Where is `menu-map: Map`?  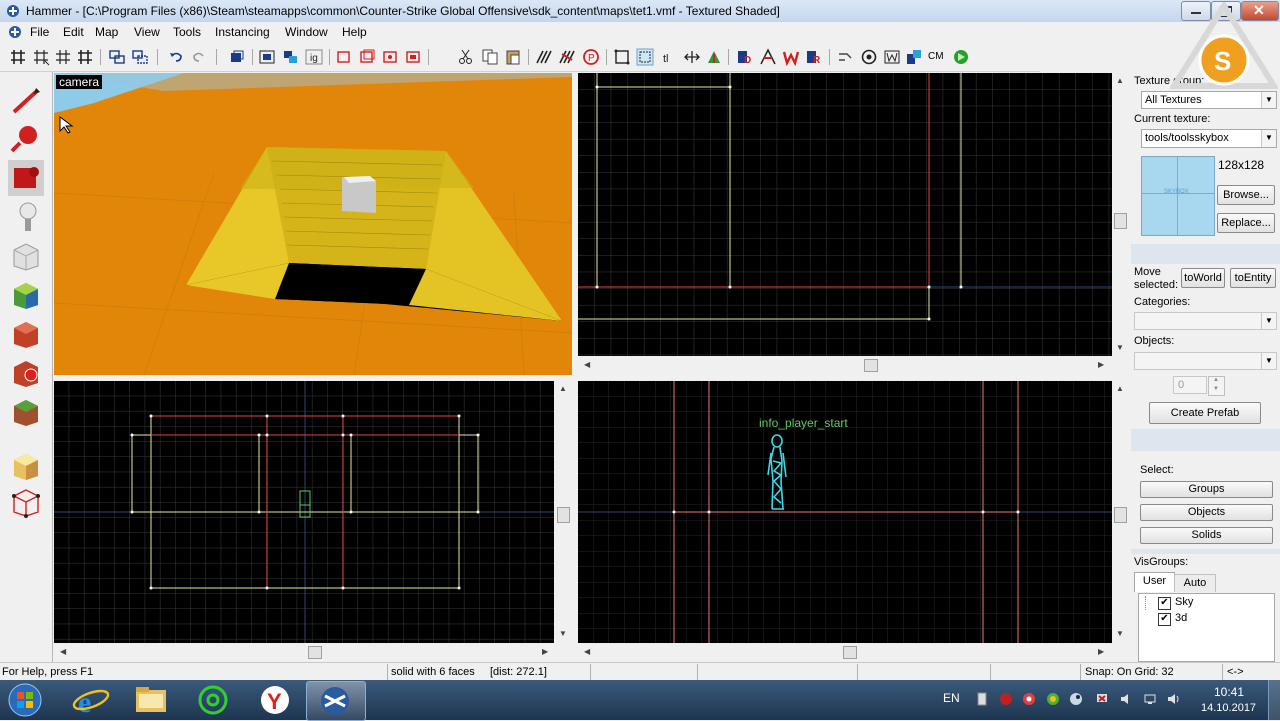 menu-map: Map is located at coordinates (106, 32).